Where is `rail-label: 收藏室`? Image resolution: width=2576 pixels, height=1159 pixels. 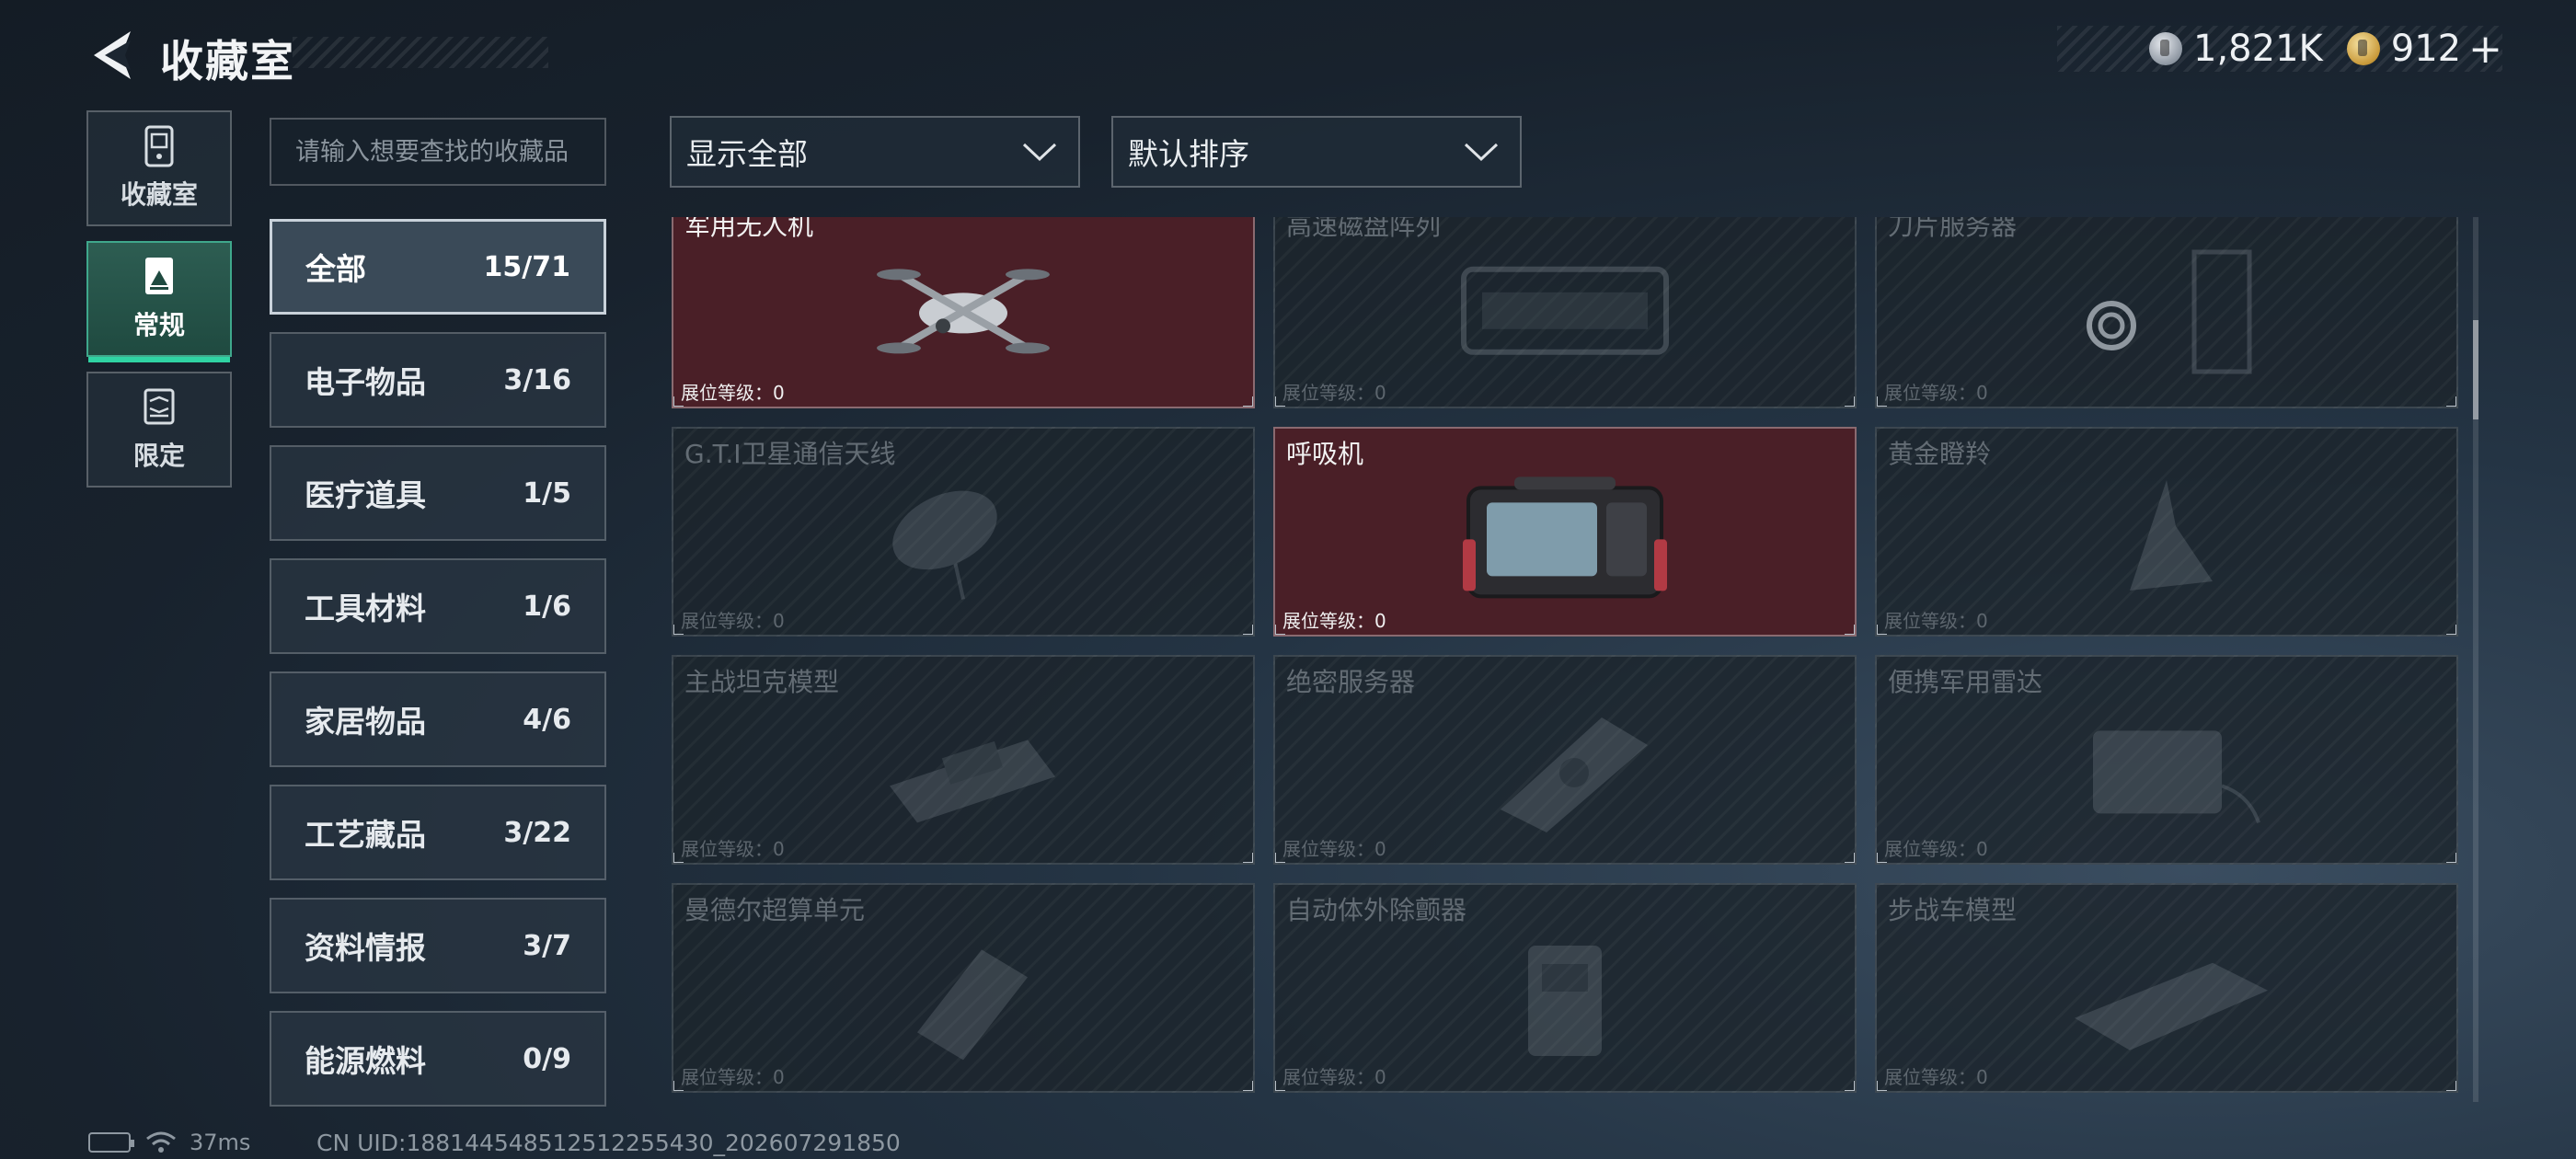 rail-label: 收藏室 is located at coordinates (159, 194).